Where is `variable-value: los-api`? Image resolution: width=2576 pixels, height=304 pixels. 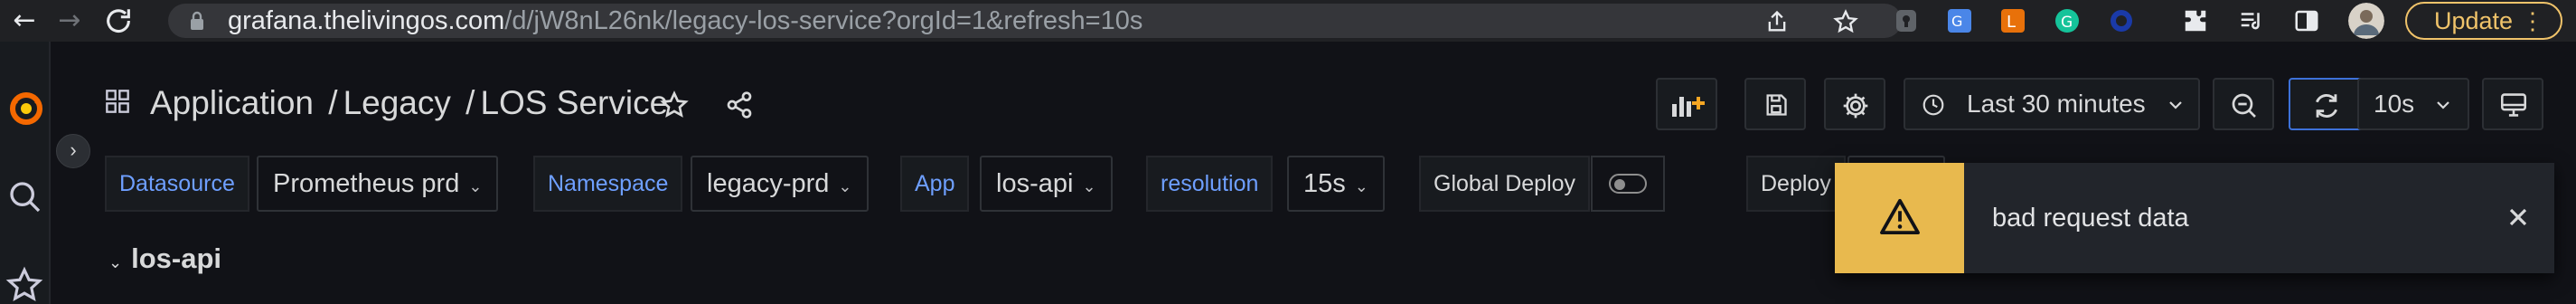 variable-value: los-api is located at coordinates (1035, 183).